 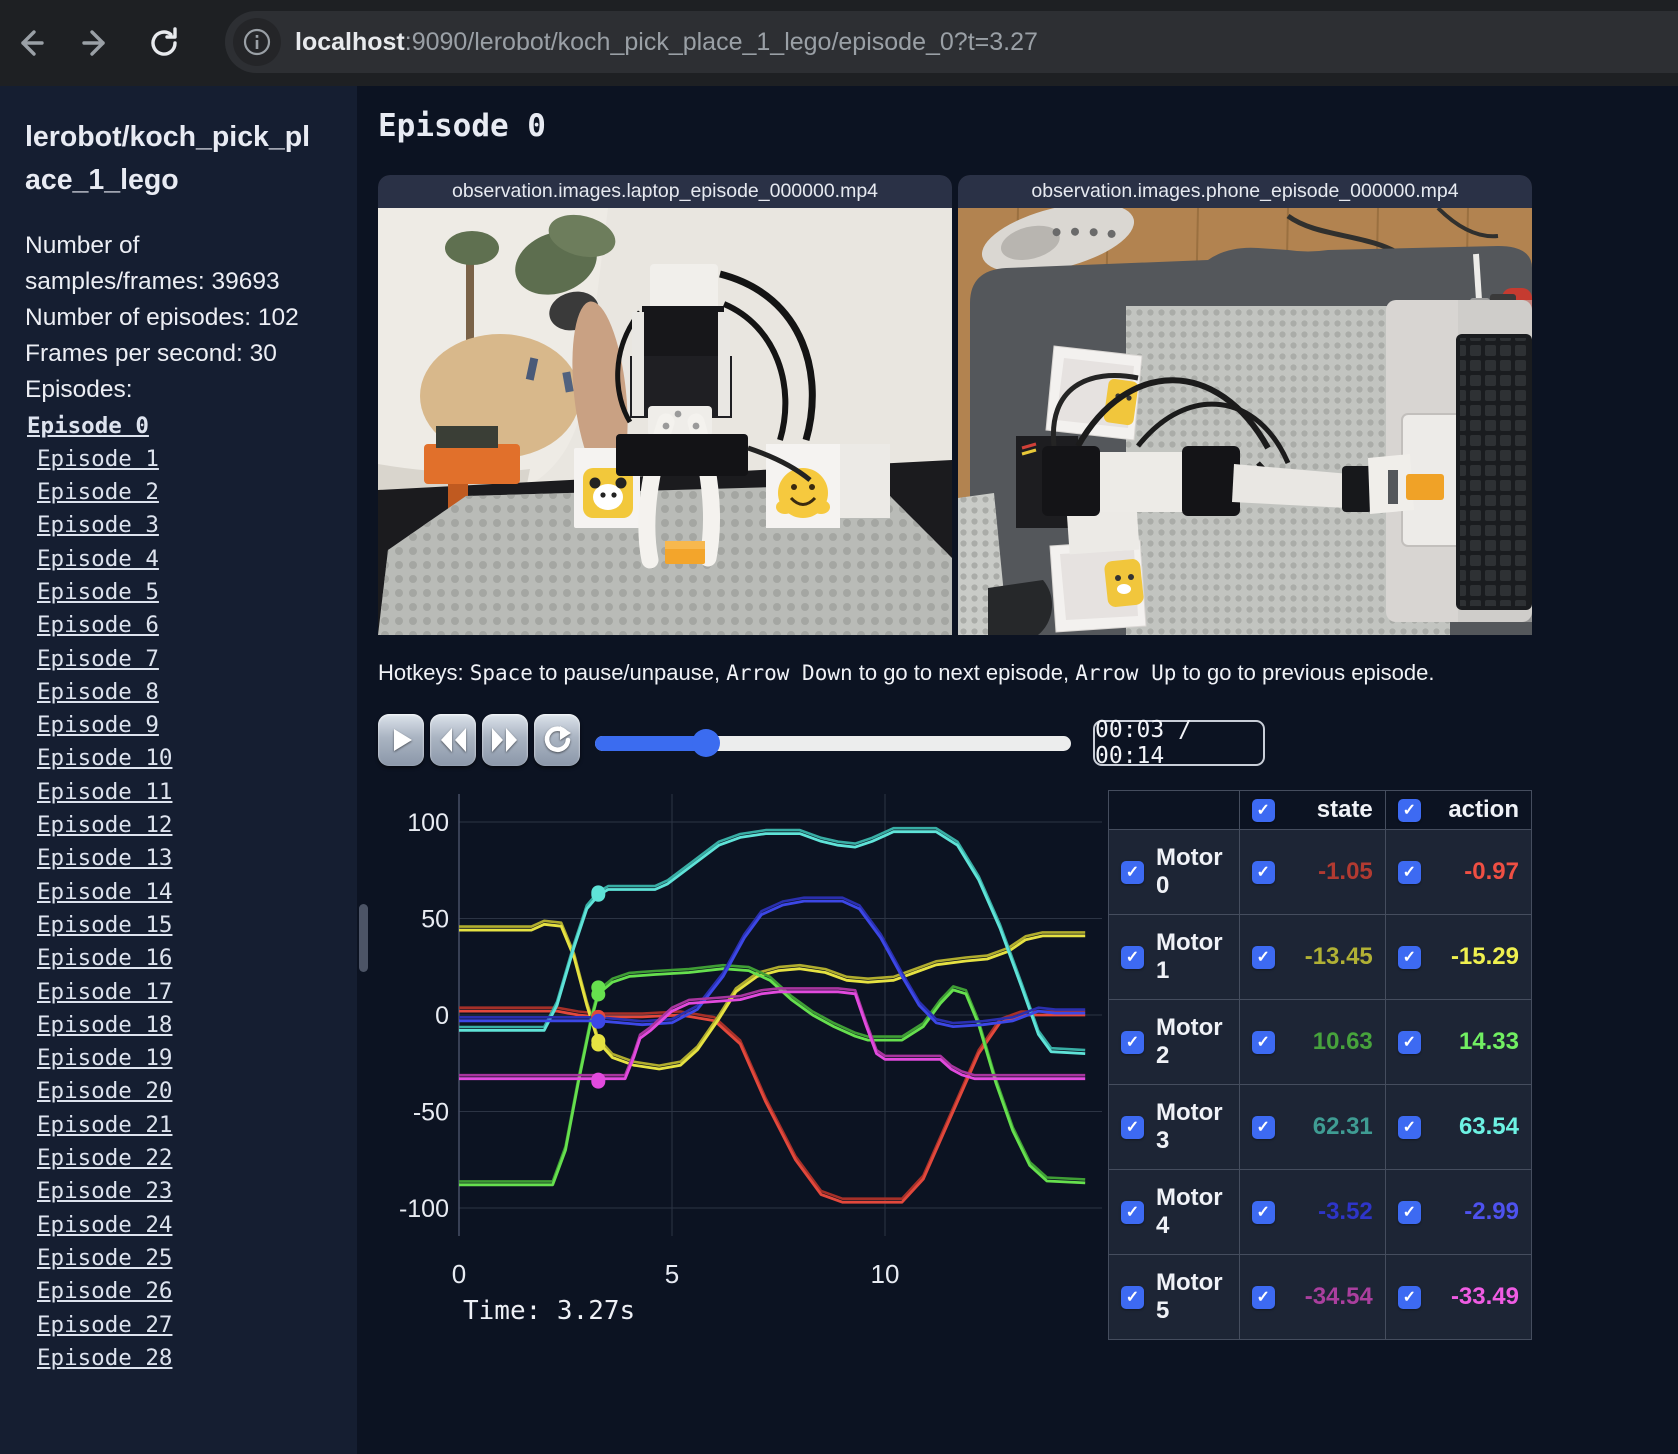 I want to click on state-value: 10.63, so click(x=1342, y=1041).